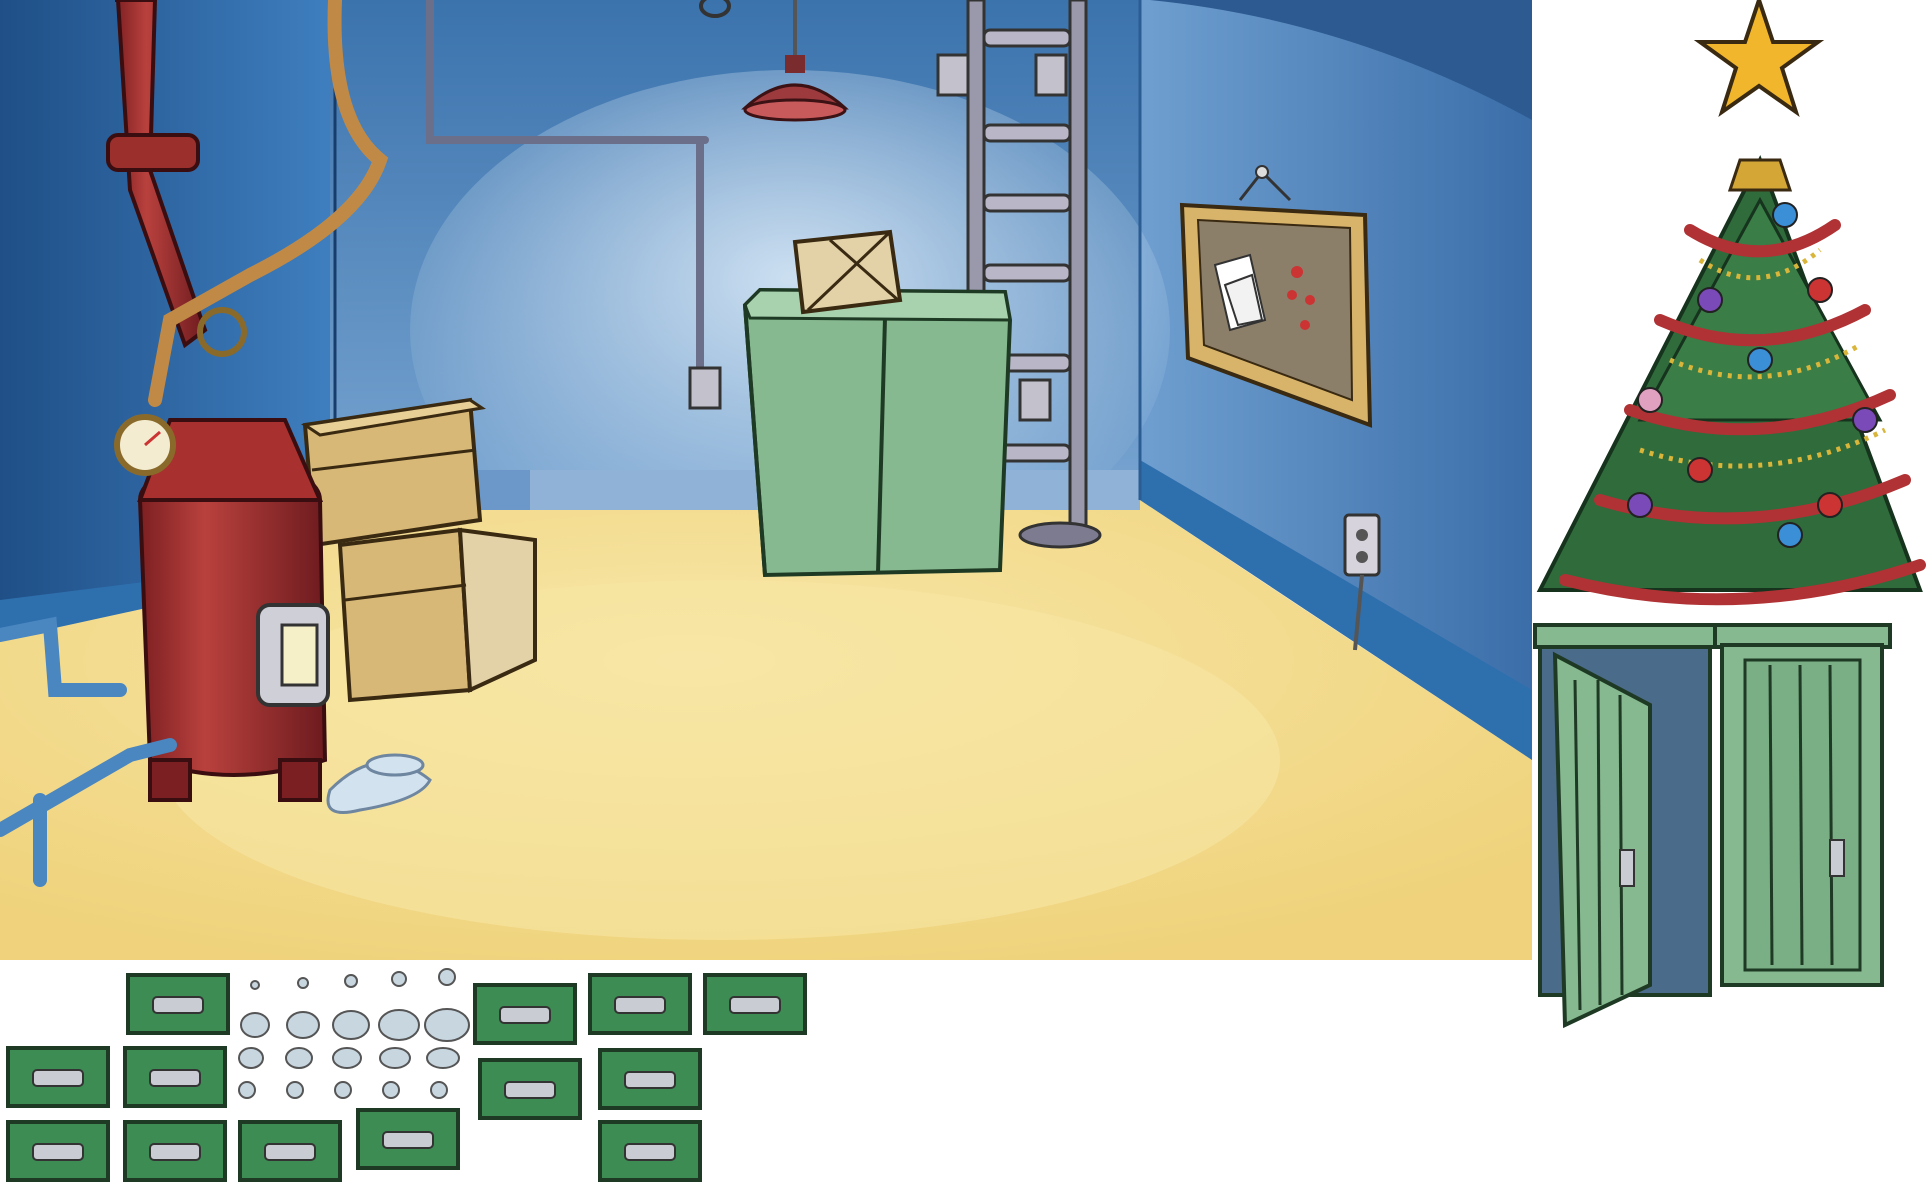 This screenshot has height=1190, width=1931. What do you see at coordinates (847, 272) in the screenshot?
I see `cardboard-box` at bounding box center [847, 272].